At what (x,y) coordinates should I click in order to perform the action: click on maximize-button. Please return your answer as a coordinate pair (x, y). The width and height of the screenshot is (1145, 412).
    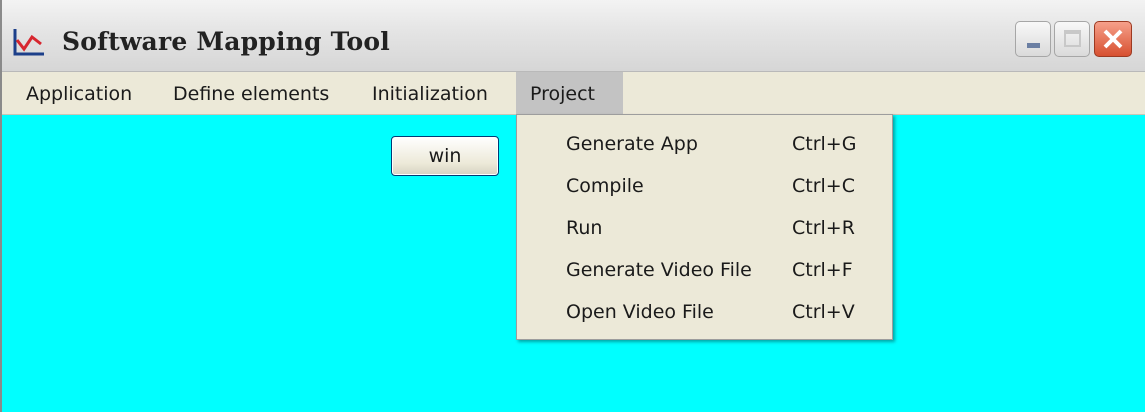
    Looking at the image, I should click on (1072, 39).